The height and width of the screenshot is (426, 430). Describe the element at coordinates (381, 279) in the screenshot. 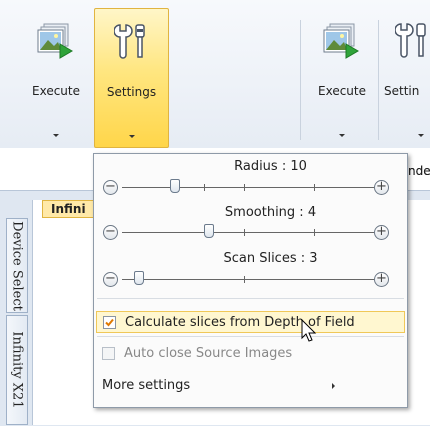

I see `scan-slices-increase-button: +` at that location.